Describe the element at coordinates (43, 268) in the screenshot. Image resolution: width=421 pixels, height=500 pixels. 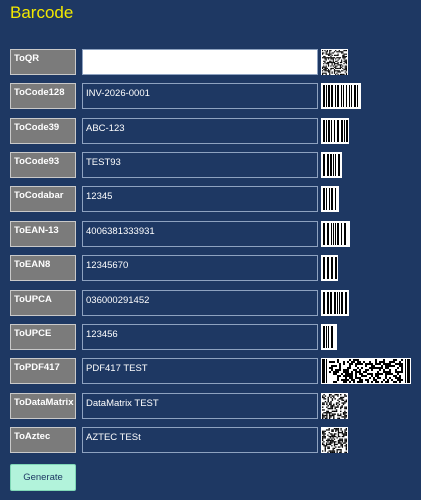
I see `to-ean8-button: ToEAN8` at that location.